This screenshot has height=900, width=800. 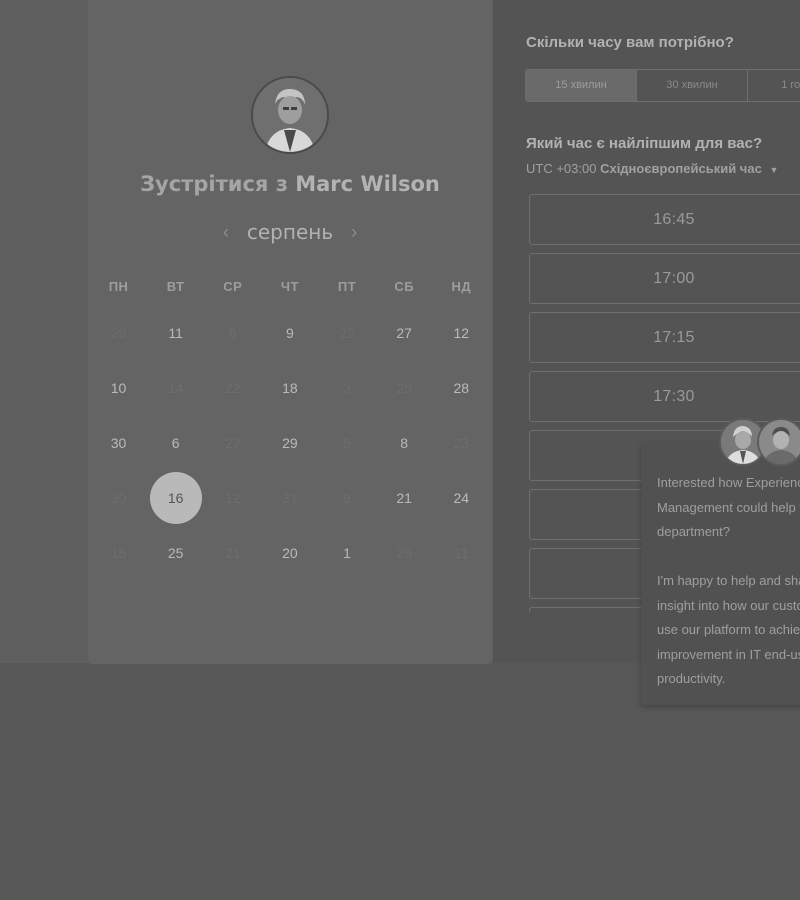 What do you see at coordinates (214, 184) in the screenshot?
I see `meeting-title-prefix: Зустрітися з` at bounding box center [214, 184].